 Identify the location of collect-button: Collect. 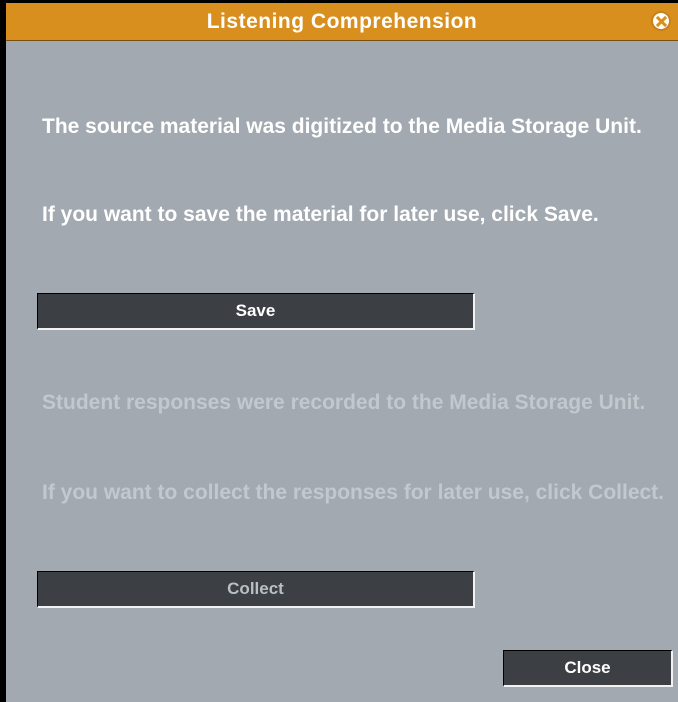
(256, 589).